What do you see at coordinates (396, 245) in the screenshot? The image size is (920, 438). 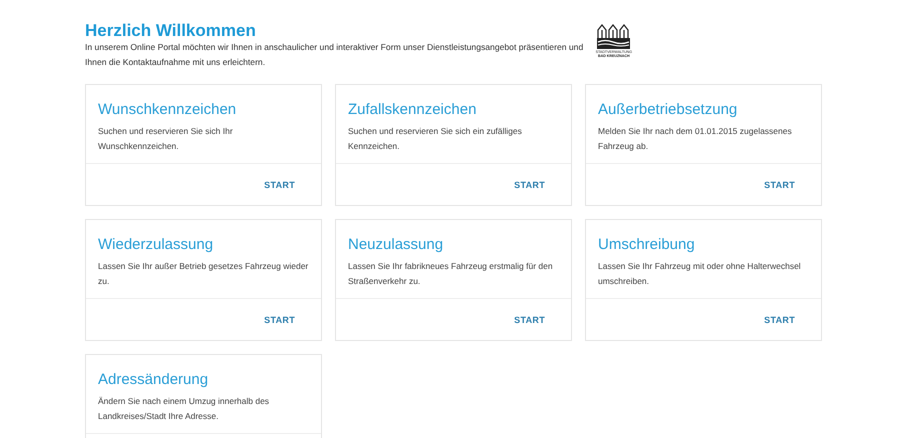 I see `card-title: Neuzulassung` at bounding box center [396, 245].